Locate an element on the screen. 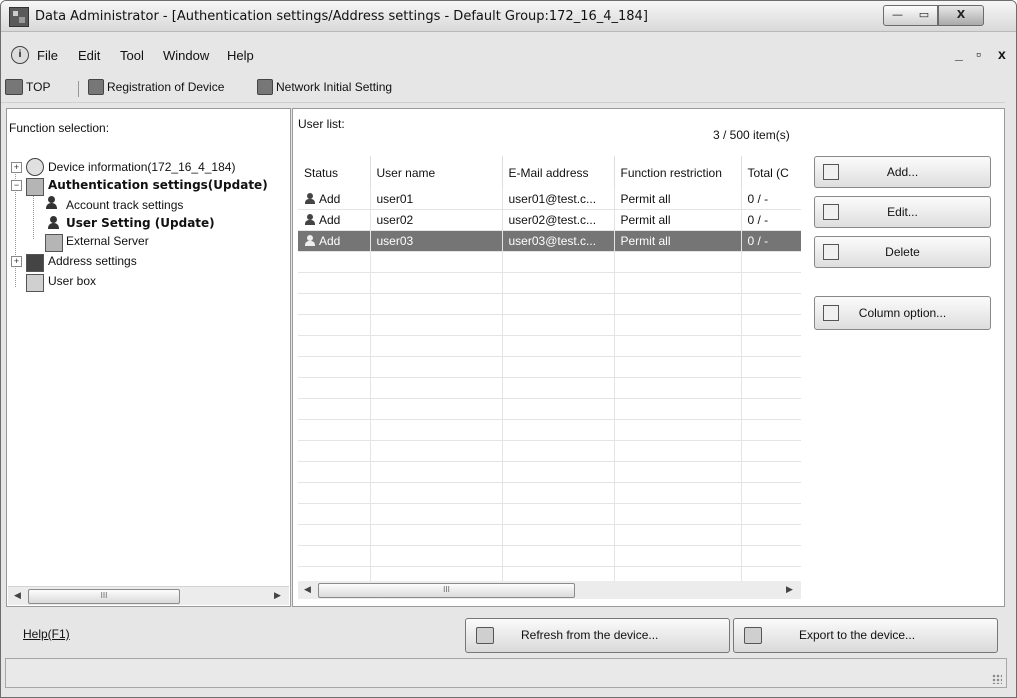 Image resolution: width=1017 pixels, height=698 pixels. address-book-icon is located at coordinates (35, 263).